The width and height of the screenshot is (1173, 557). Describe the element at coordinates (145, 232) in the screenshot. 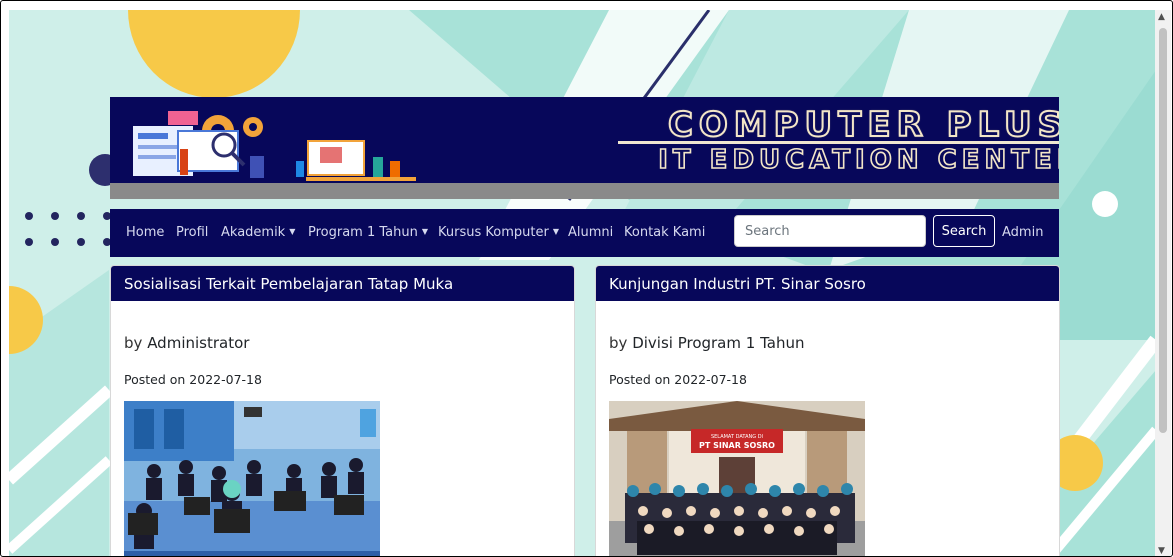

I see `nav-home: Home` at that location.